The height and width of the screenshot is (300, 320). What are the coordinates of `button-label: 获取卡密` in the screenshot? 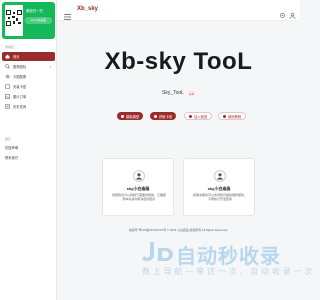 It's located at (166, 116).